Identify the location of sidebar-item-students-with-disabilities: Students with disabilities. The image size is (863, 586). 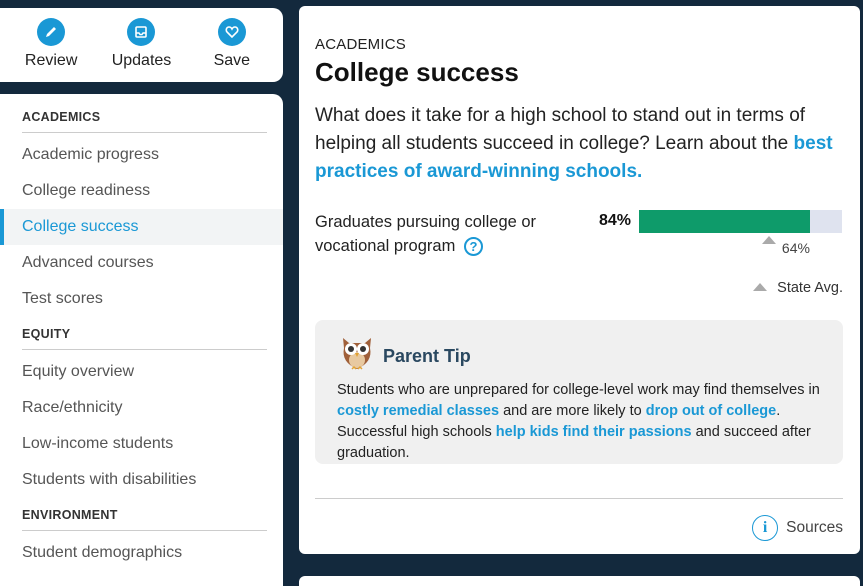
(141, 480).